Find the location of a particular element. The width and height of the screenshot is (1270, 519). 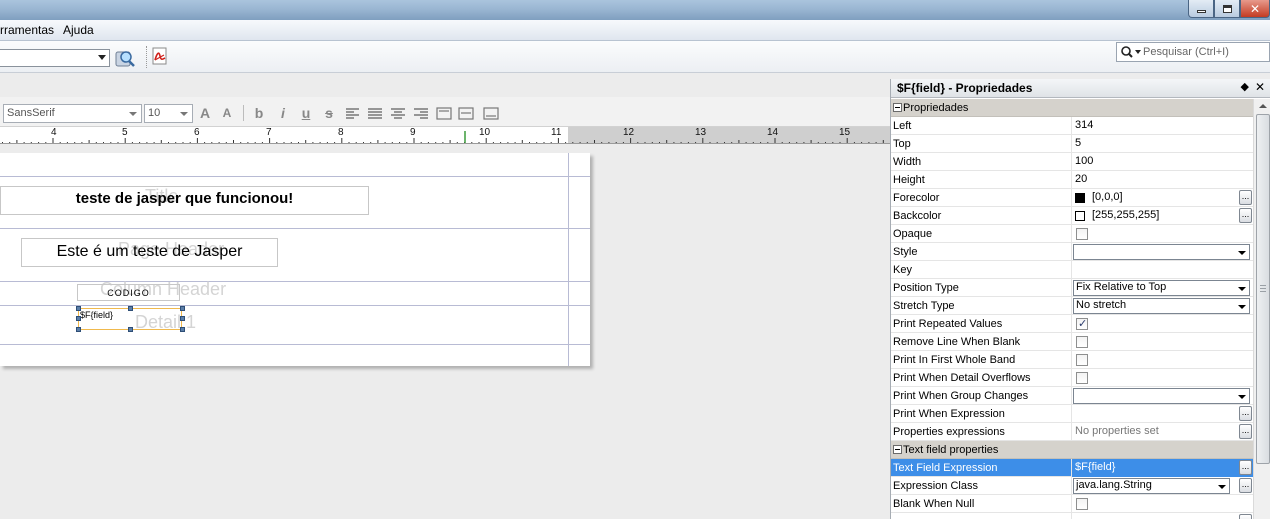

page-header-static-text: Este é um teste de Jasper is located at coordinates (149, 252).